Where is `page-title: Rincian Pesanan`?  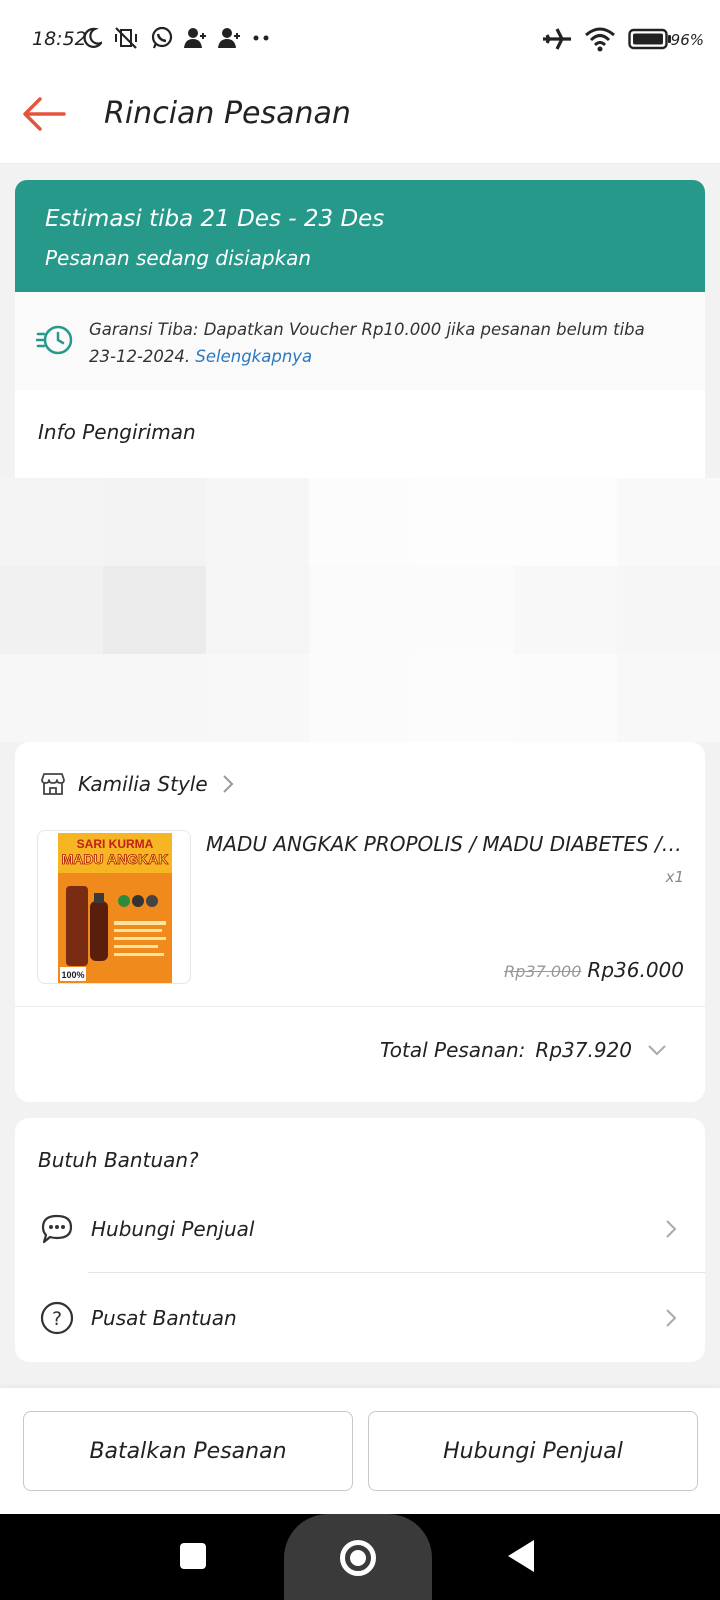
page-title: Rincian Pesanan is located at coordinates (227, 113).